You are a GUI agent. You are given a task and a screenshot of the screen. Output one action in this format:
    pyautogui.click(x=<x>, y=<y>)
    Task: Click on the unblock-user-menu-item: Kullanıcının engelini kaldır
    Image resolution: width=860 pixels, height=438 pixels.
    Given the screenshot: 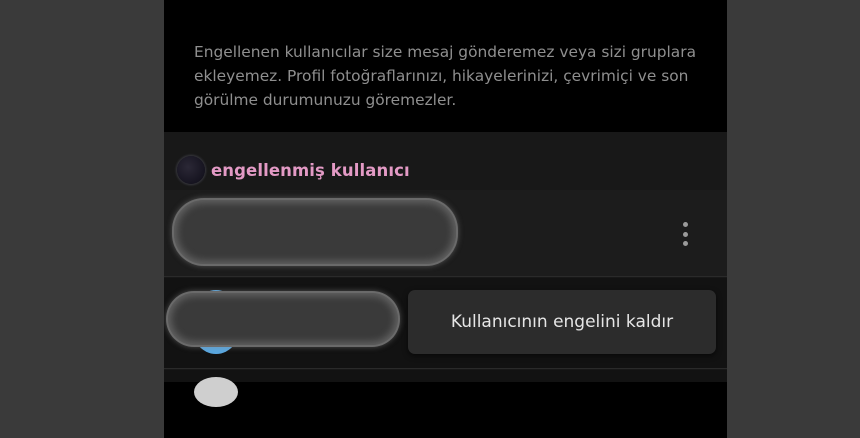 What is the action you would take?
    pyautogui.click(x=562, y=322)
    